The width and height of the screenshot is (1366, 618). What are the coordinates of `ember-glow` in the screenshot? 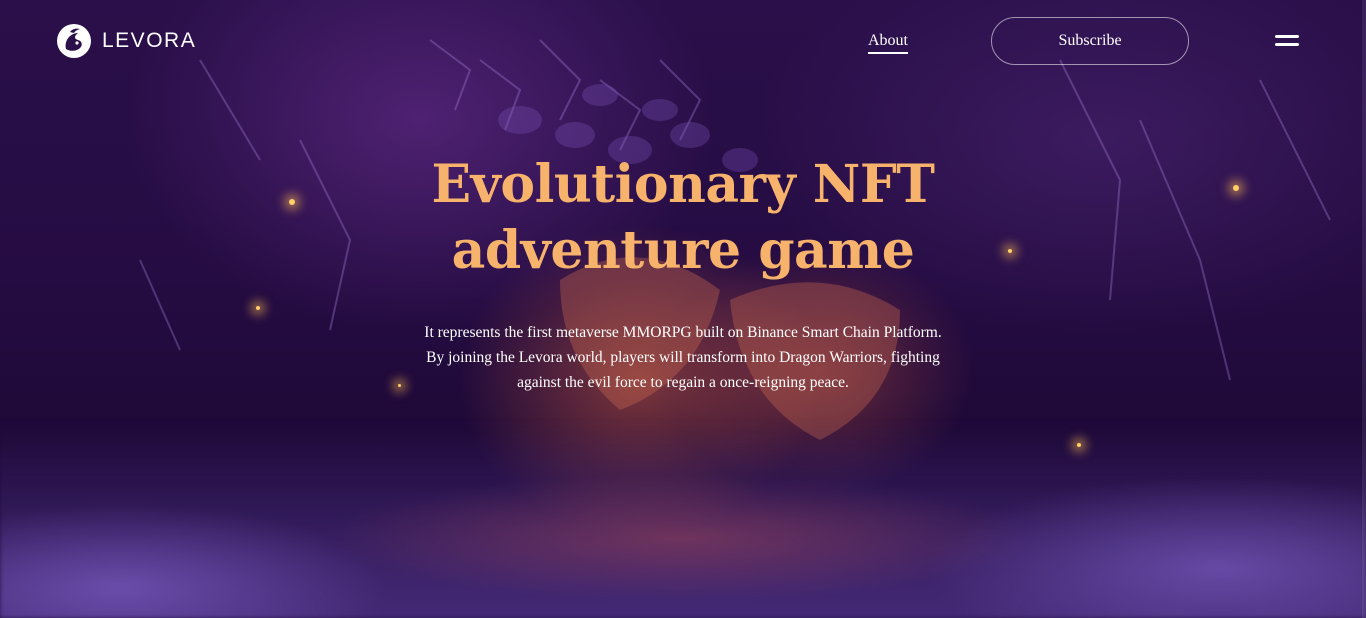 It's located at (1079, 445).